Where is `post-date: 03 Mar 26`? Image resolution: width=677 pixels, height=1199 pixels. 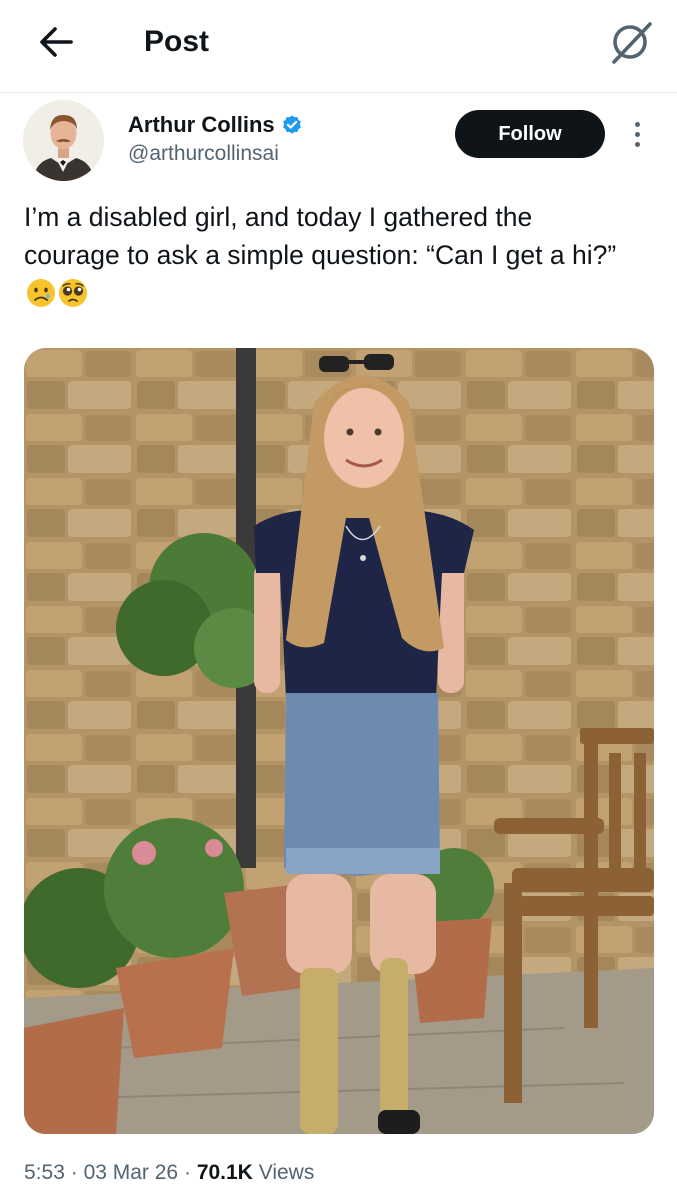
post-date: 03 Mar 26 is located at coordinates (131, 1172).